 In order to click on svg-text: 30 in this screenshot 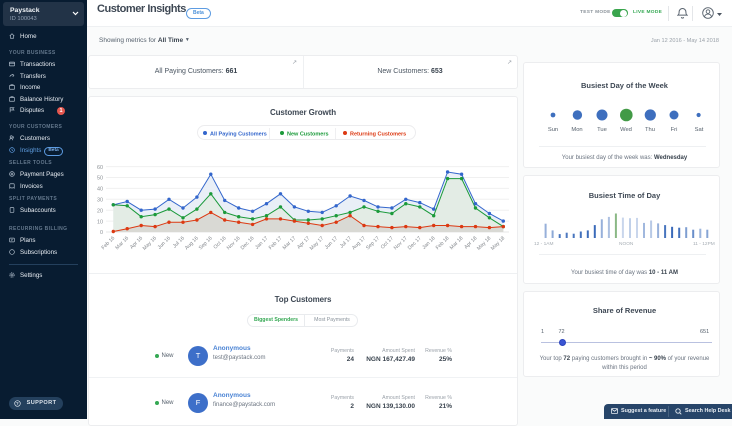, I will do `click(100, 201)`.